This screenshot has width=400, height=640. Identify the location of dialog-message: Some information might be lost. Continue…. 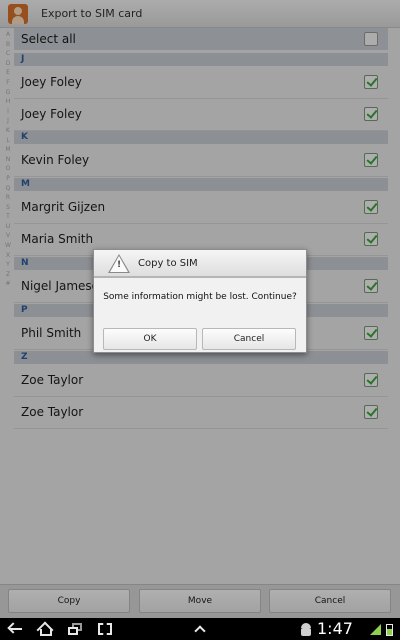
(200, 297).